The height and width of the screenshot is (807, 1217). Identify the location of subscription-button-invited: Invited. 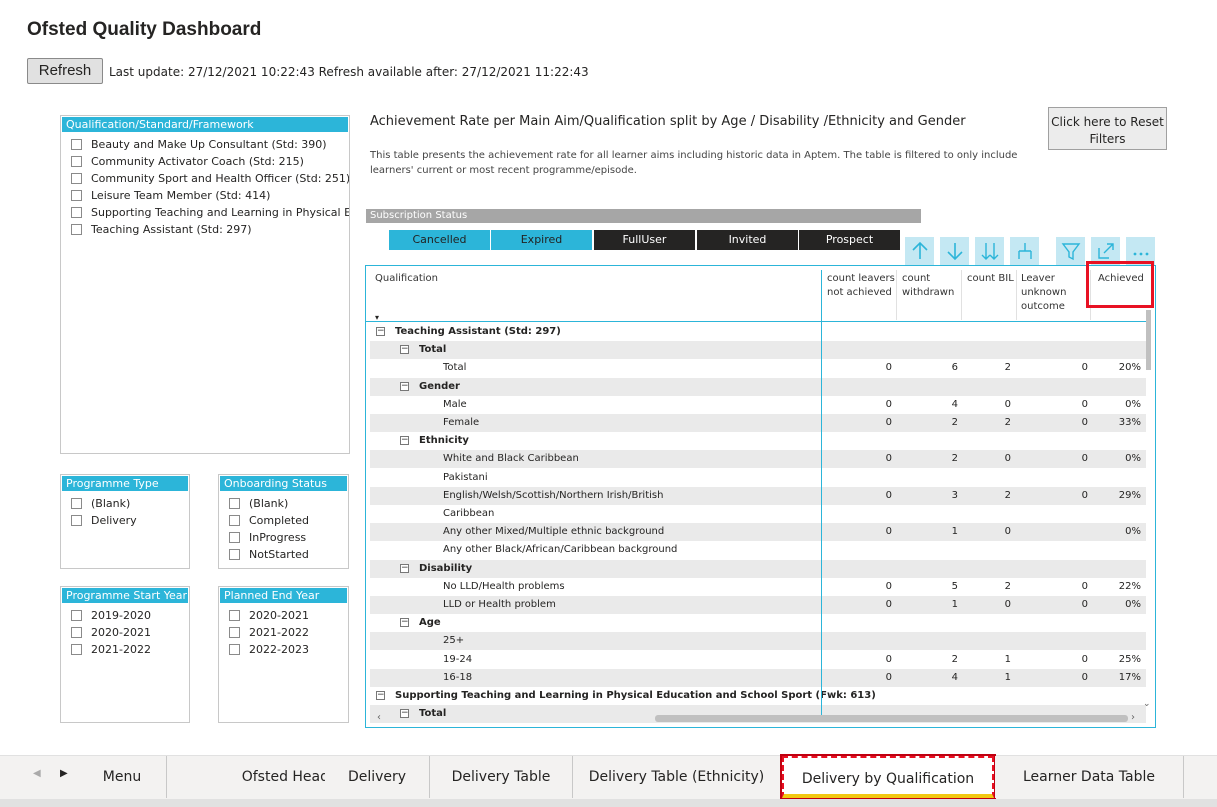
(747, 240).